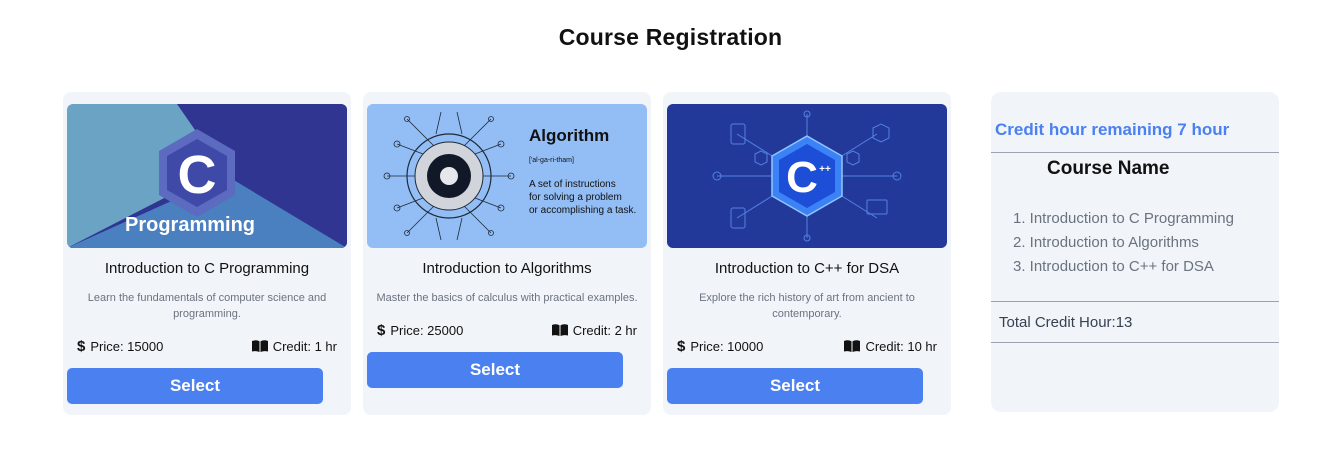 This screenshot has height=468, width=1333. Describe the element at coordinates (190, 225) in the screenshot. I see `svg-text: Programming` at that location.